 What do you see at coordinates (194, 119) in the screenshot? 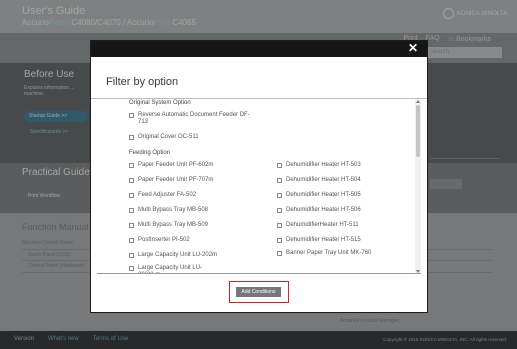
I see `option-checkbox-item: Reverse Automatic Document Feeder DF-713` at bounding box center [194, 119].